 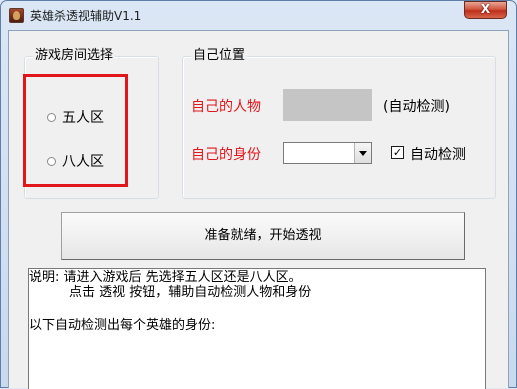 I want to click on auto-detect-checkbox-label: 自动检测, so click(x=438, y=154).